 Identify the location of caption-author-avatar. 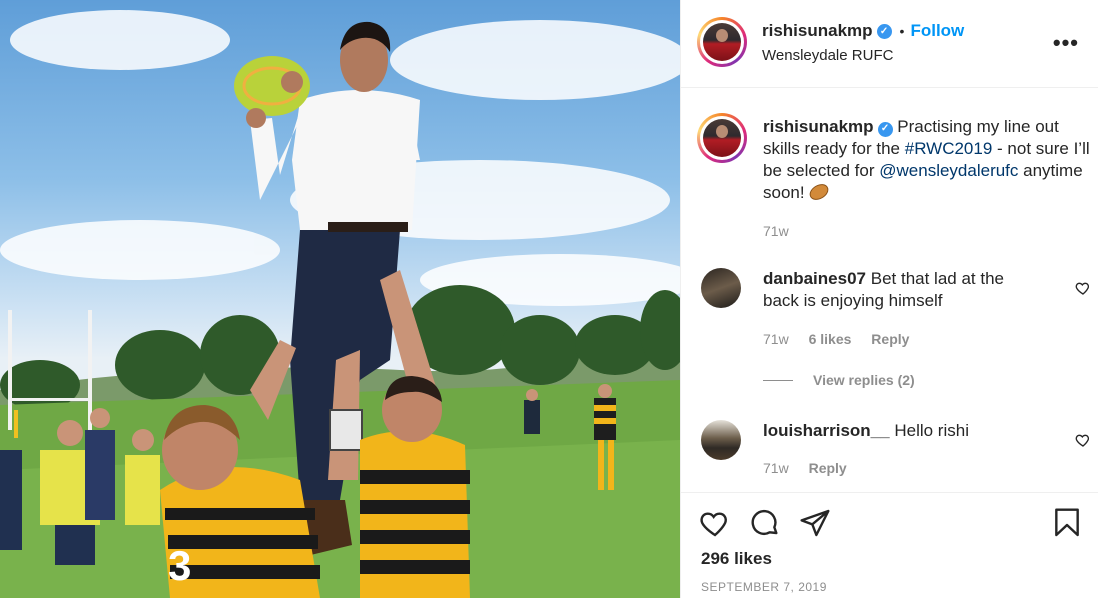
(722, 138).